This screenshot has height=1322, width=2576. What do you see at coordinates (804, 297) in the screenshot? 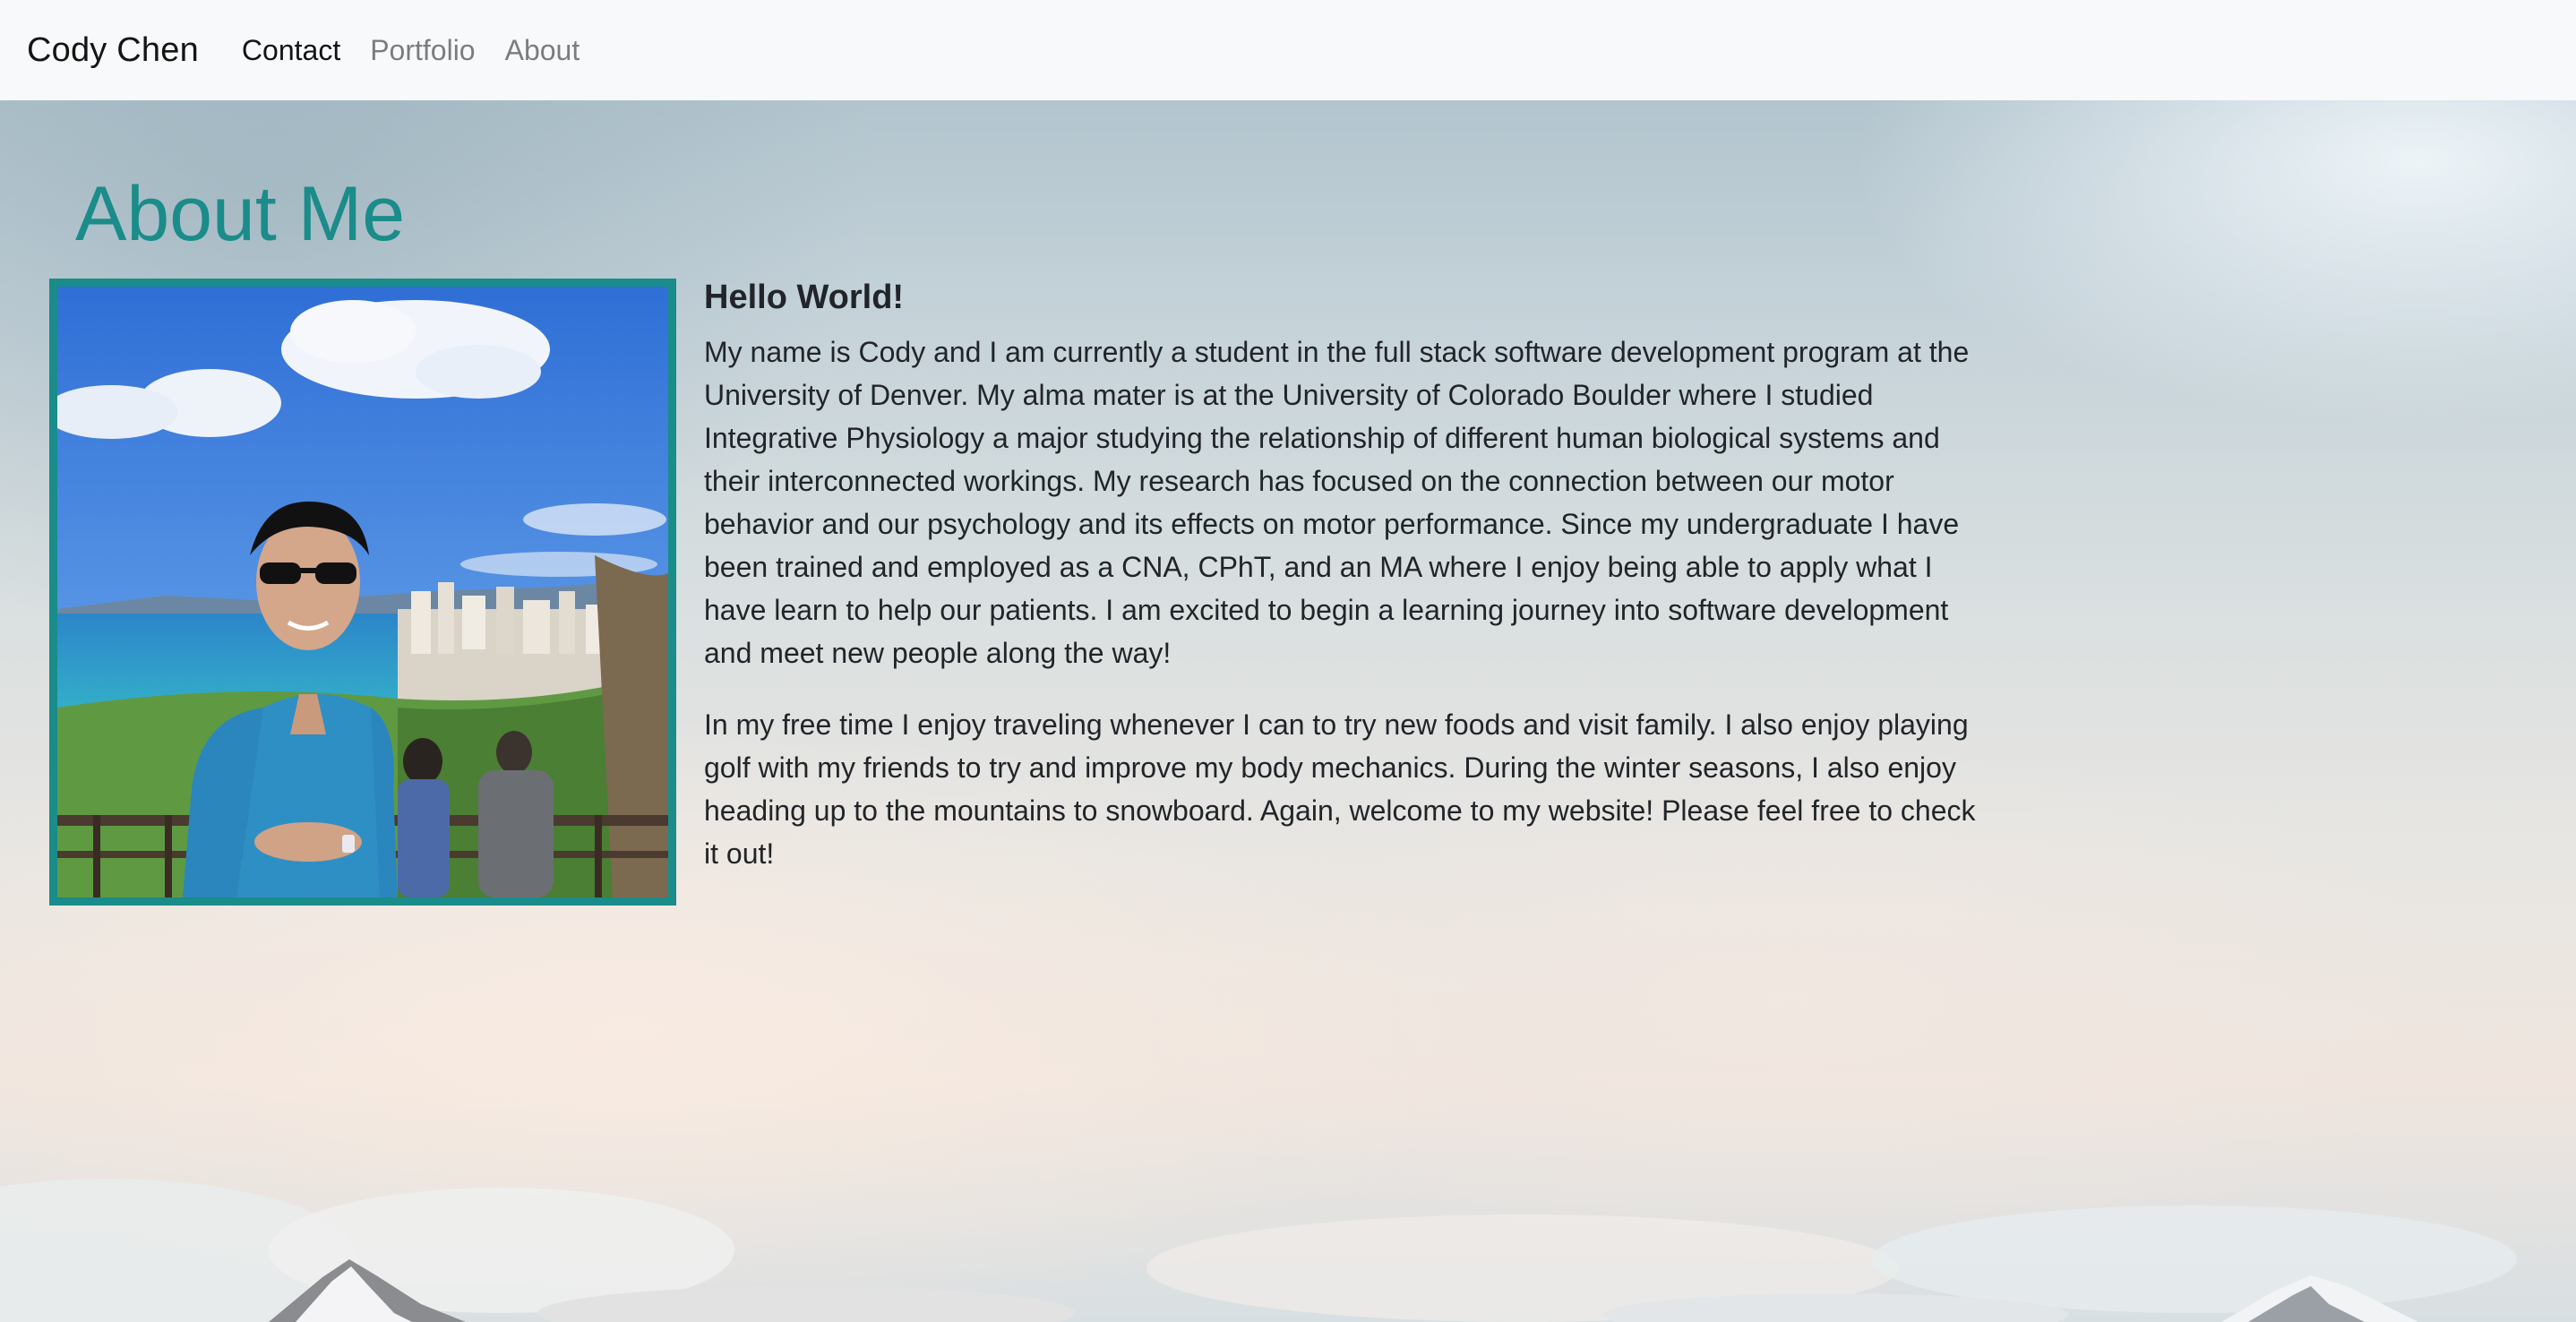
I see `section-subtitle: Hello World!` at bounding box center [804, 297].